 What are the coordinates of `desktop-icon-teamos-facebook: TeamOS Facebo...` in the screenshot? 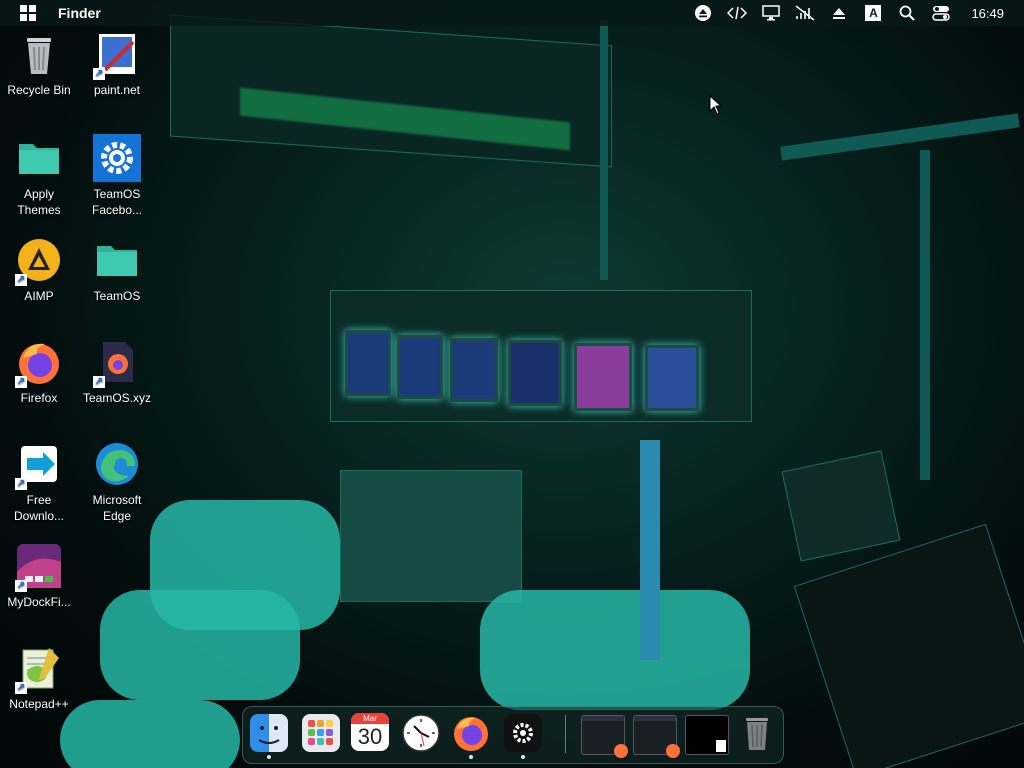 It's located at (117, 176).